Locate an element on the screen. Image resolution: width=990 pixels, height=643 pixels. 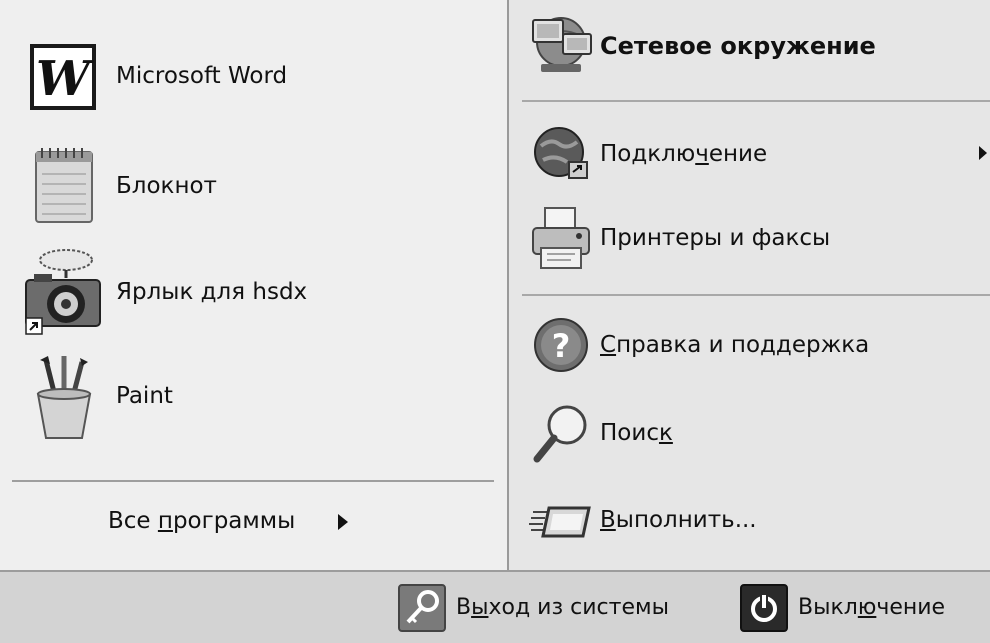
help-icon: ? is located at coordinates (562, 345).